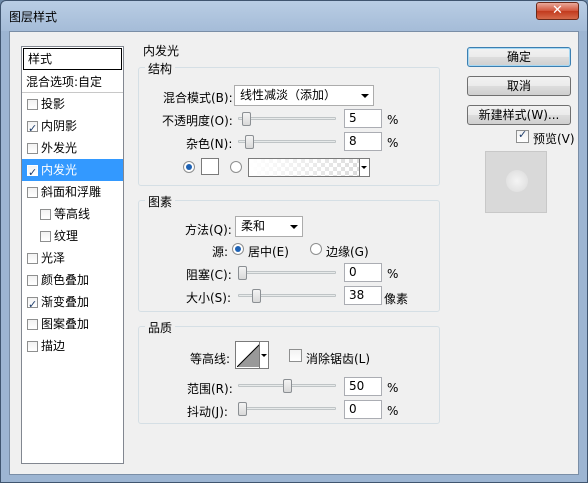 This screenshot has width=588, height=483. Describe the element at coordinates (72, 346) in the screenshot. I see `style-item: 描边` at that location.